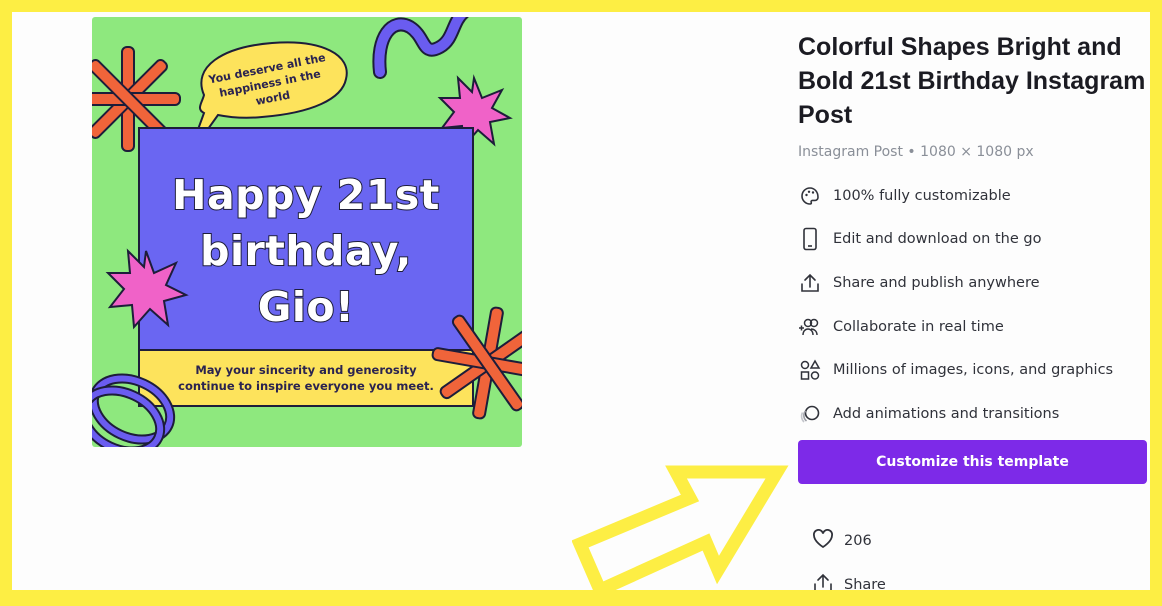 The width and height of the screenshot is (1162, 606). I want to click on feature-item: Edit and download on the go, so click(973, 240).